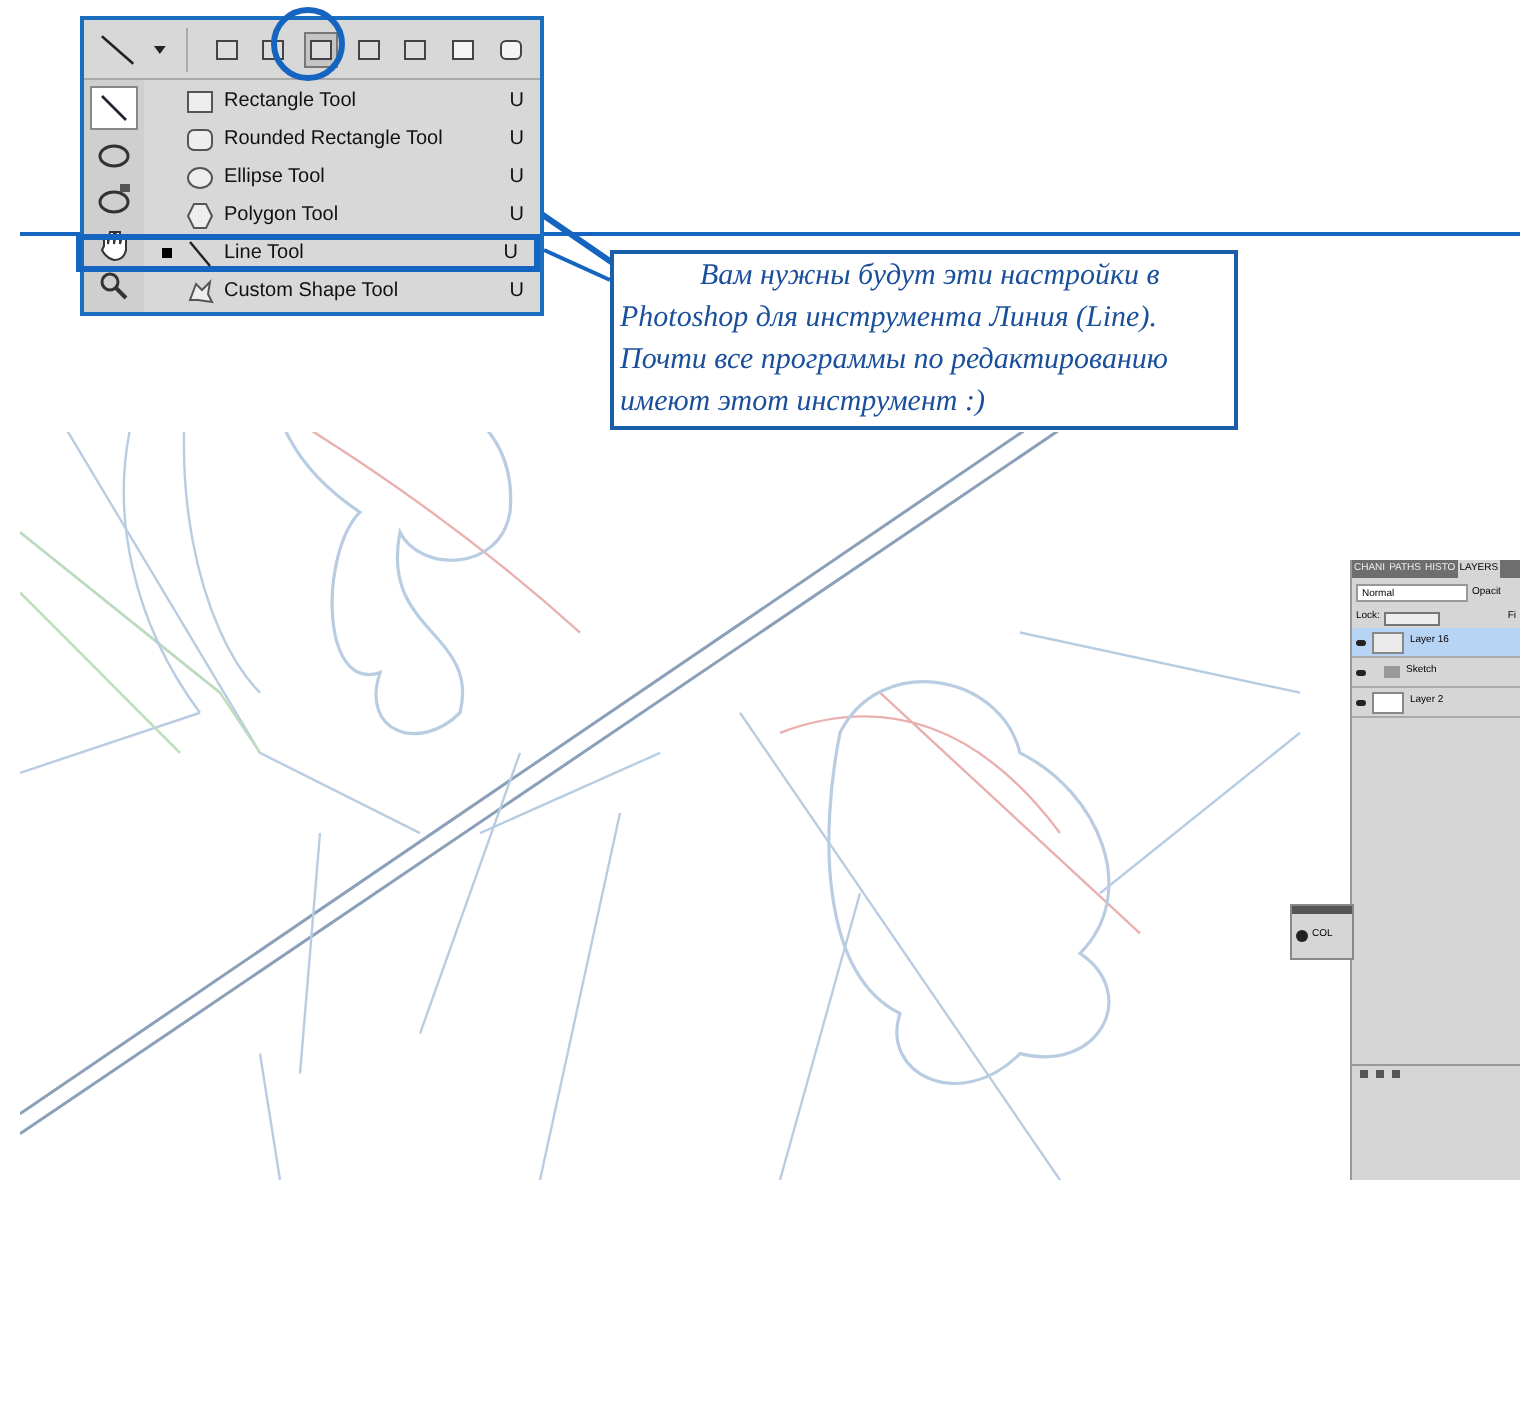  Describe the element at coordinates (291, 102) in the screenshot. I see `menu-item-label: Rectangle Tool` at that location.